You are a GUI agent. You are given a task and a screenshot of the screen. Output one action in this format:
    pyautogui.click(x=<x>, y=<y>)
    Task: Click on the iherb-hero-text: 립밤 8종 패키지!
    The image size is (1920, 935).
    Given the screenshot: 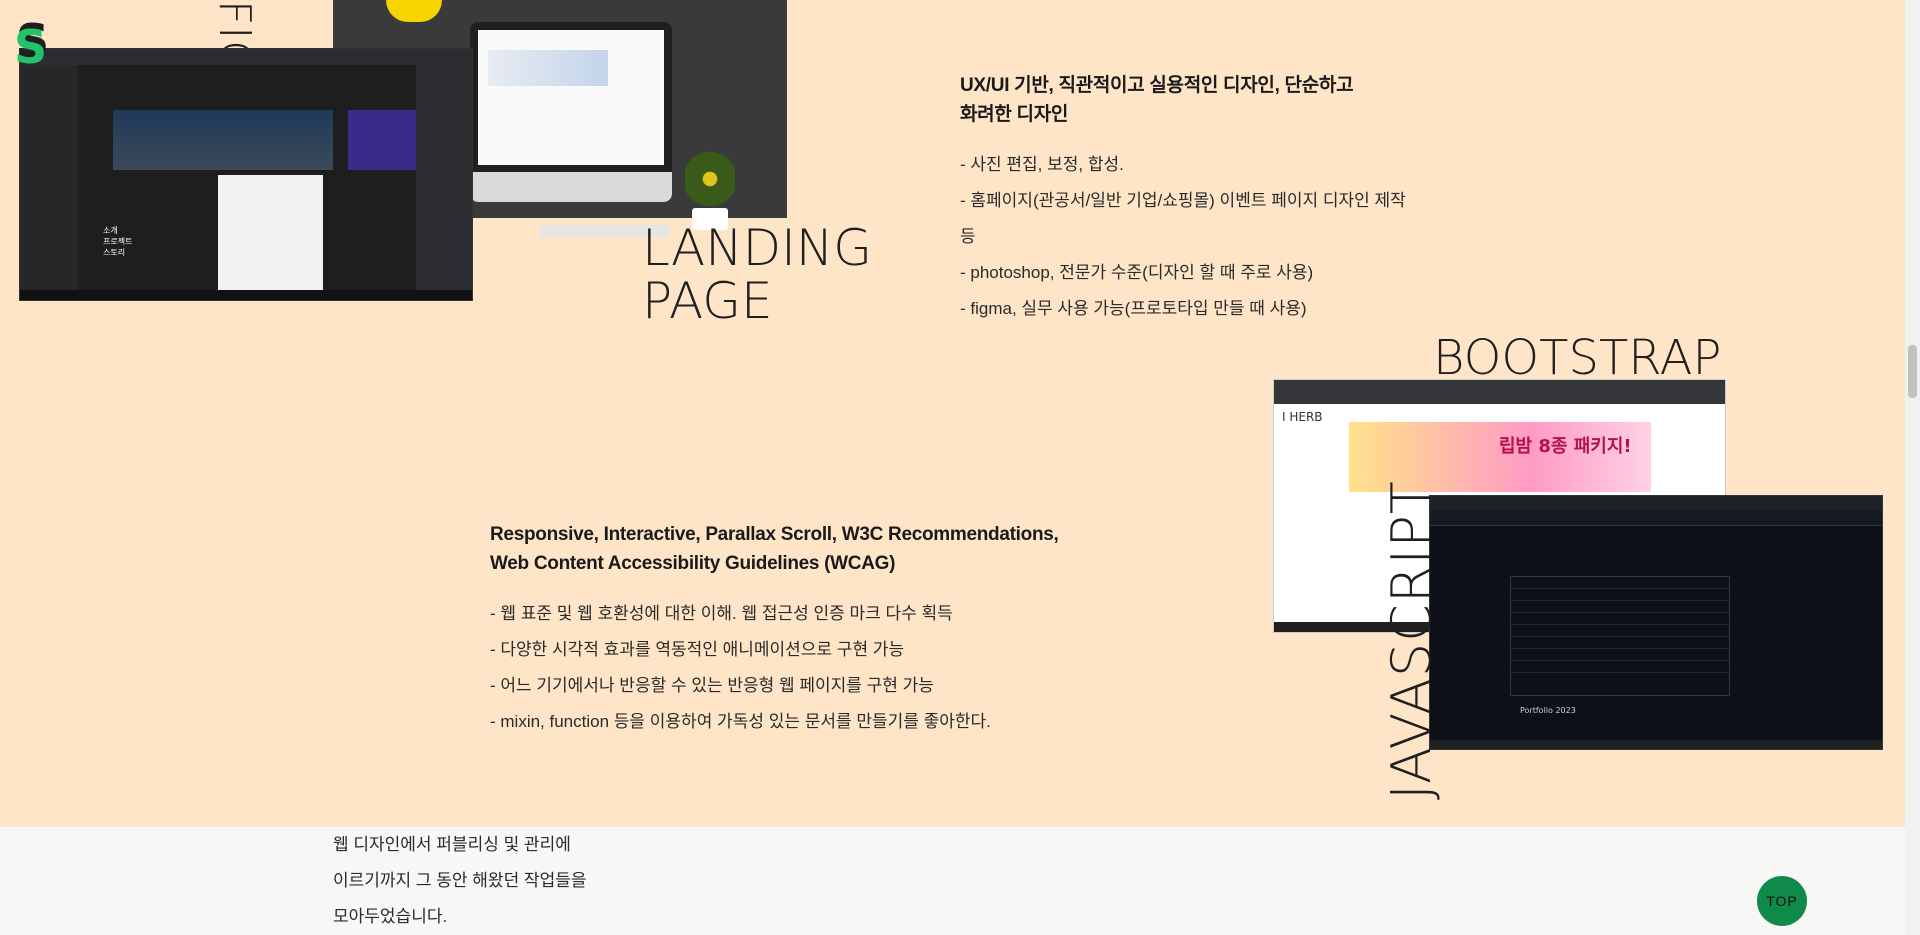 What is the action you would take?
    pyautogui.click(x=1565, y=446)
    